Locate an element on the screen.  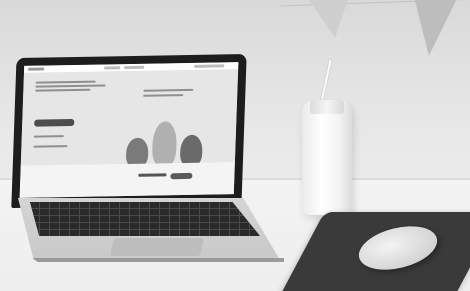
laptop-trackpad is located at coordinates (157, 247).